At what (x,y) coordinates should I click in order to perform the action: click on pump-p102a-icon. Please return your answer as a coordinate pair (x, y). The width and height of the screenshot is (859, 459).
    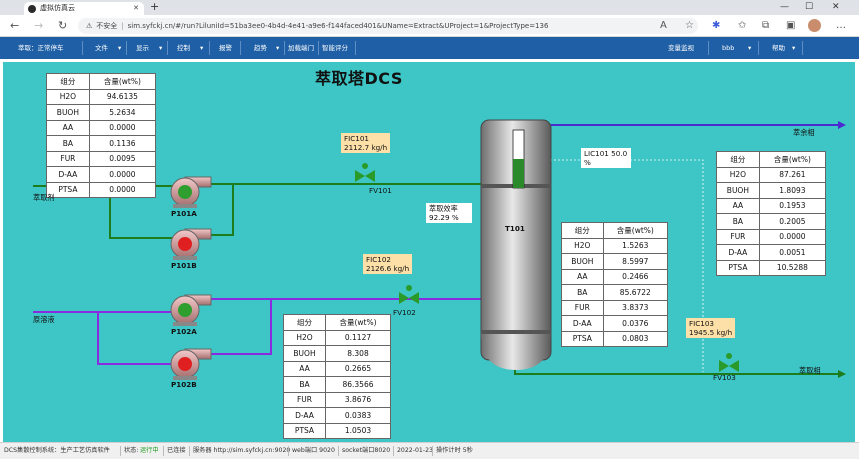
    Looking at the image, I should click on (191, 310).